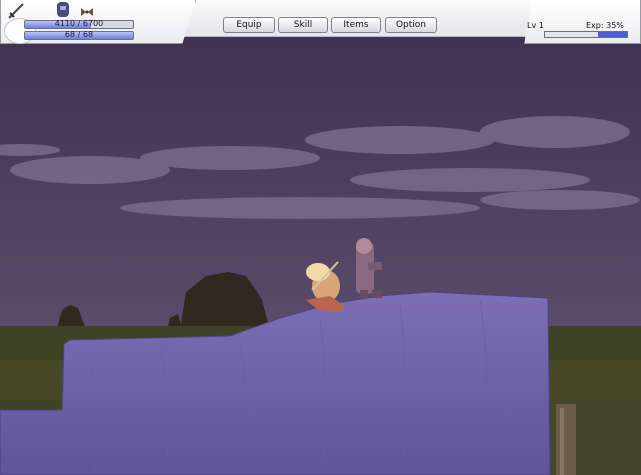 The height and width of the screenshot is (475, 641). I want to click on option-button: Option, so click(411, 25).